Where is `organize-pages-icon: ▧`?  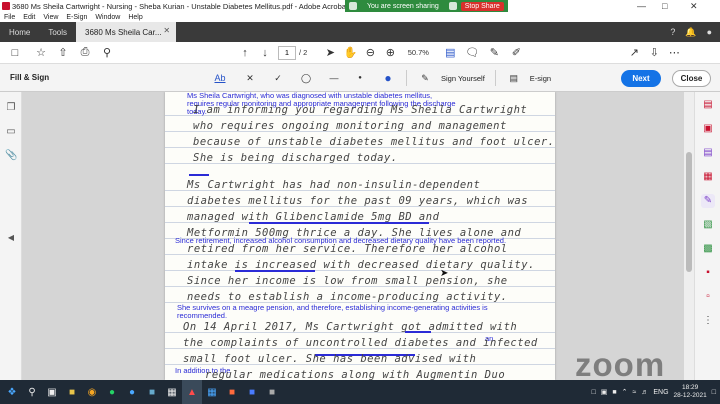 organize-pages-icon: ▧ is located at coordinates (708, 225).